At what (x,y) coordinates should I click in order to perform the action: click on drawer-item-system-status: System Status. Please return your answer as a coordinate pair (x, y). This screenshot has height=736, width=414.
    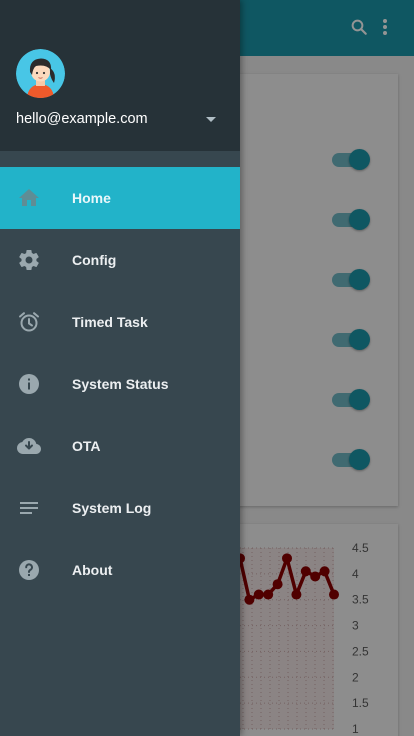
    Looking at the image, I should click on (120, 384).